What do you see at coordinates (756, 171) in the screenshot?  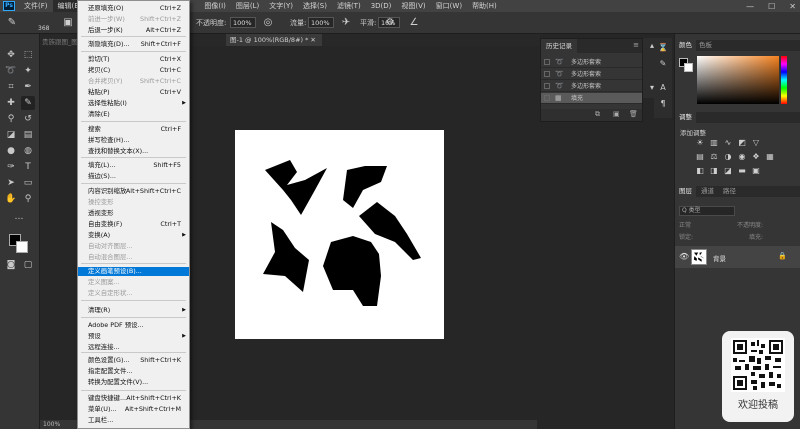 I see `selective-color-icon: ▣` at bounding box center [756, 171].